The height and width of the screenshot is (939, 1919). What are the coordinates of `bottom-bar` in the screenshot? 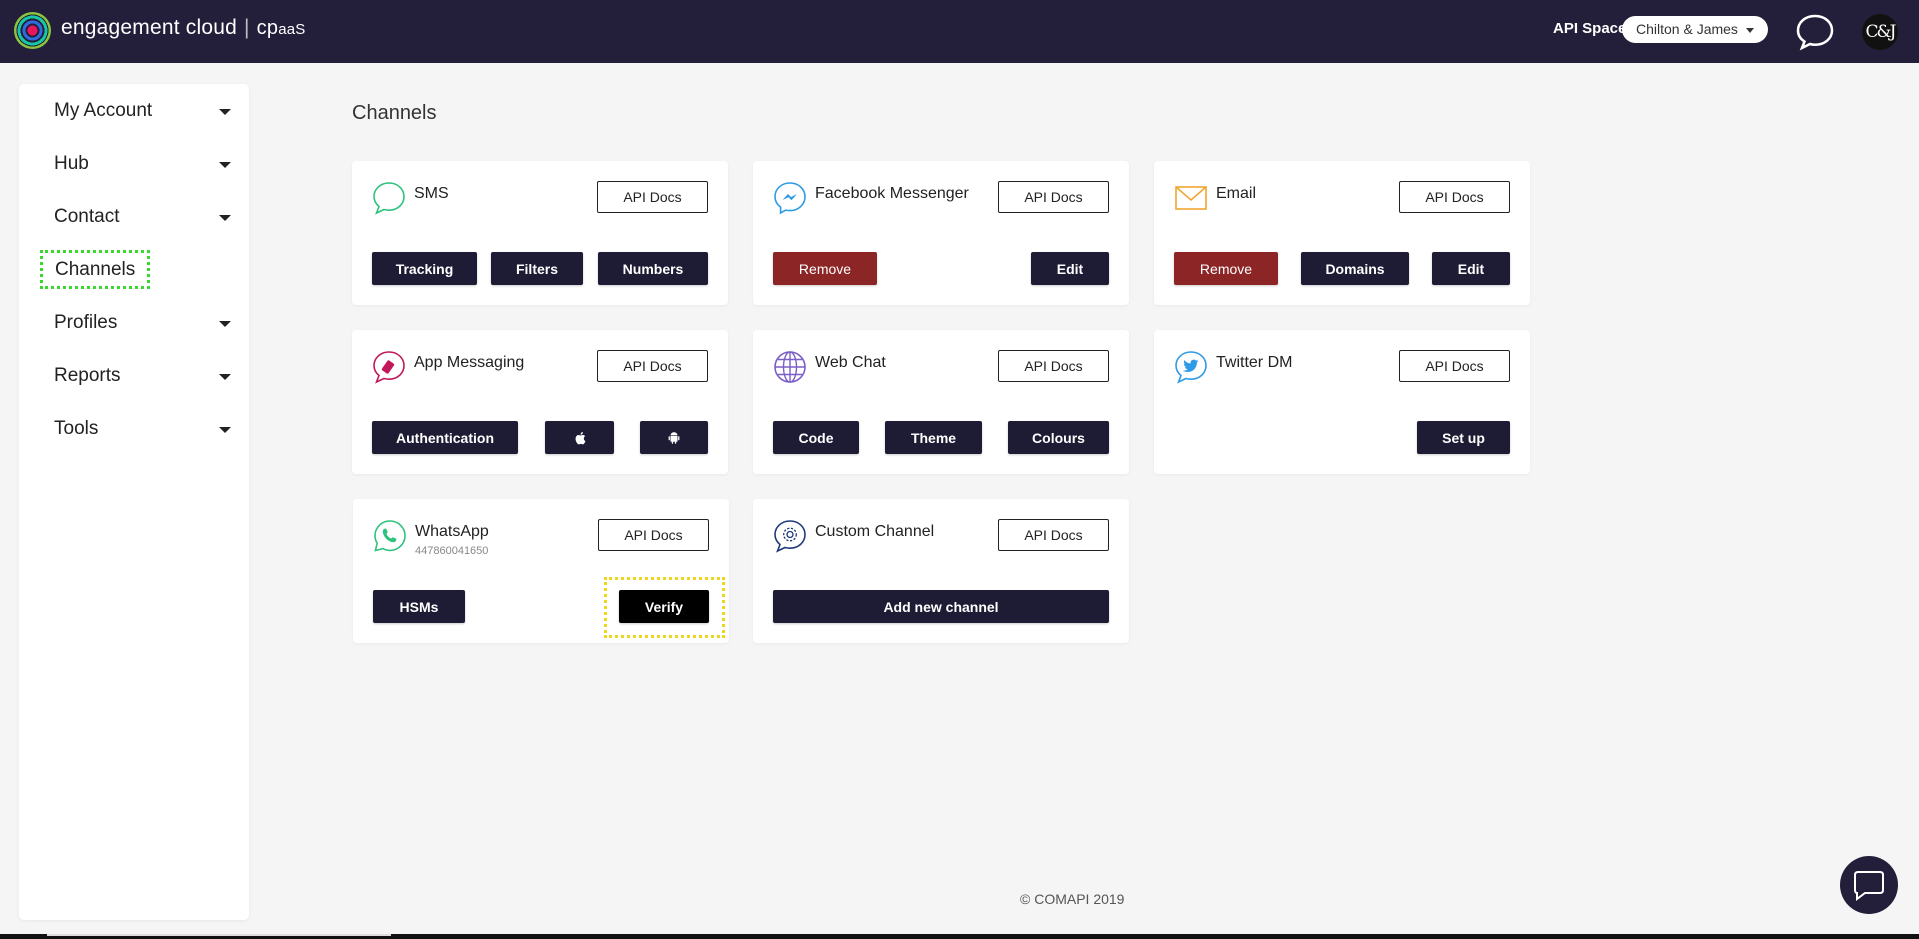 It's located at (959, 936).